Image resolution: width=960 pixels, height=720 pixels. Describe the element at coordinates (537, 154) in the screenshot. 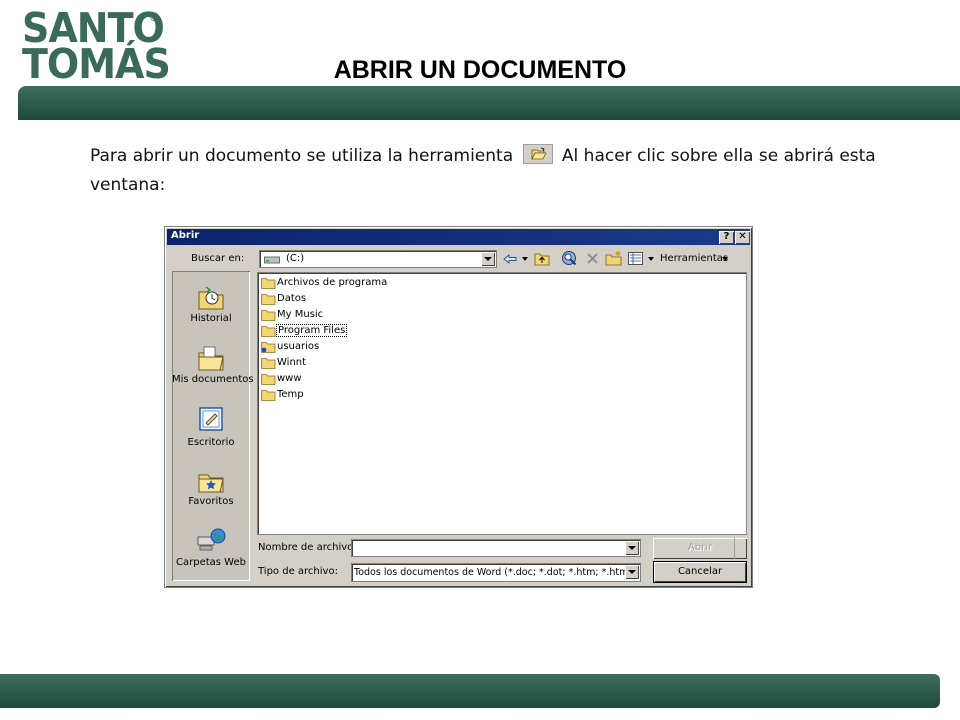

I see `open-folder-icon` at that location.